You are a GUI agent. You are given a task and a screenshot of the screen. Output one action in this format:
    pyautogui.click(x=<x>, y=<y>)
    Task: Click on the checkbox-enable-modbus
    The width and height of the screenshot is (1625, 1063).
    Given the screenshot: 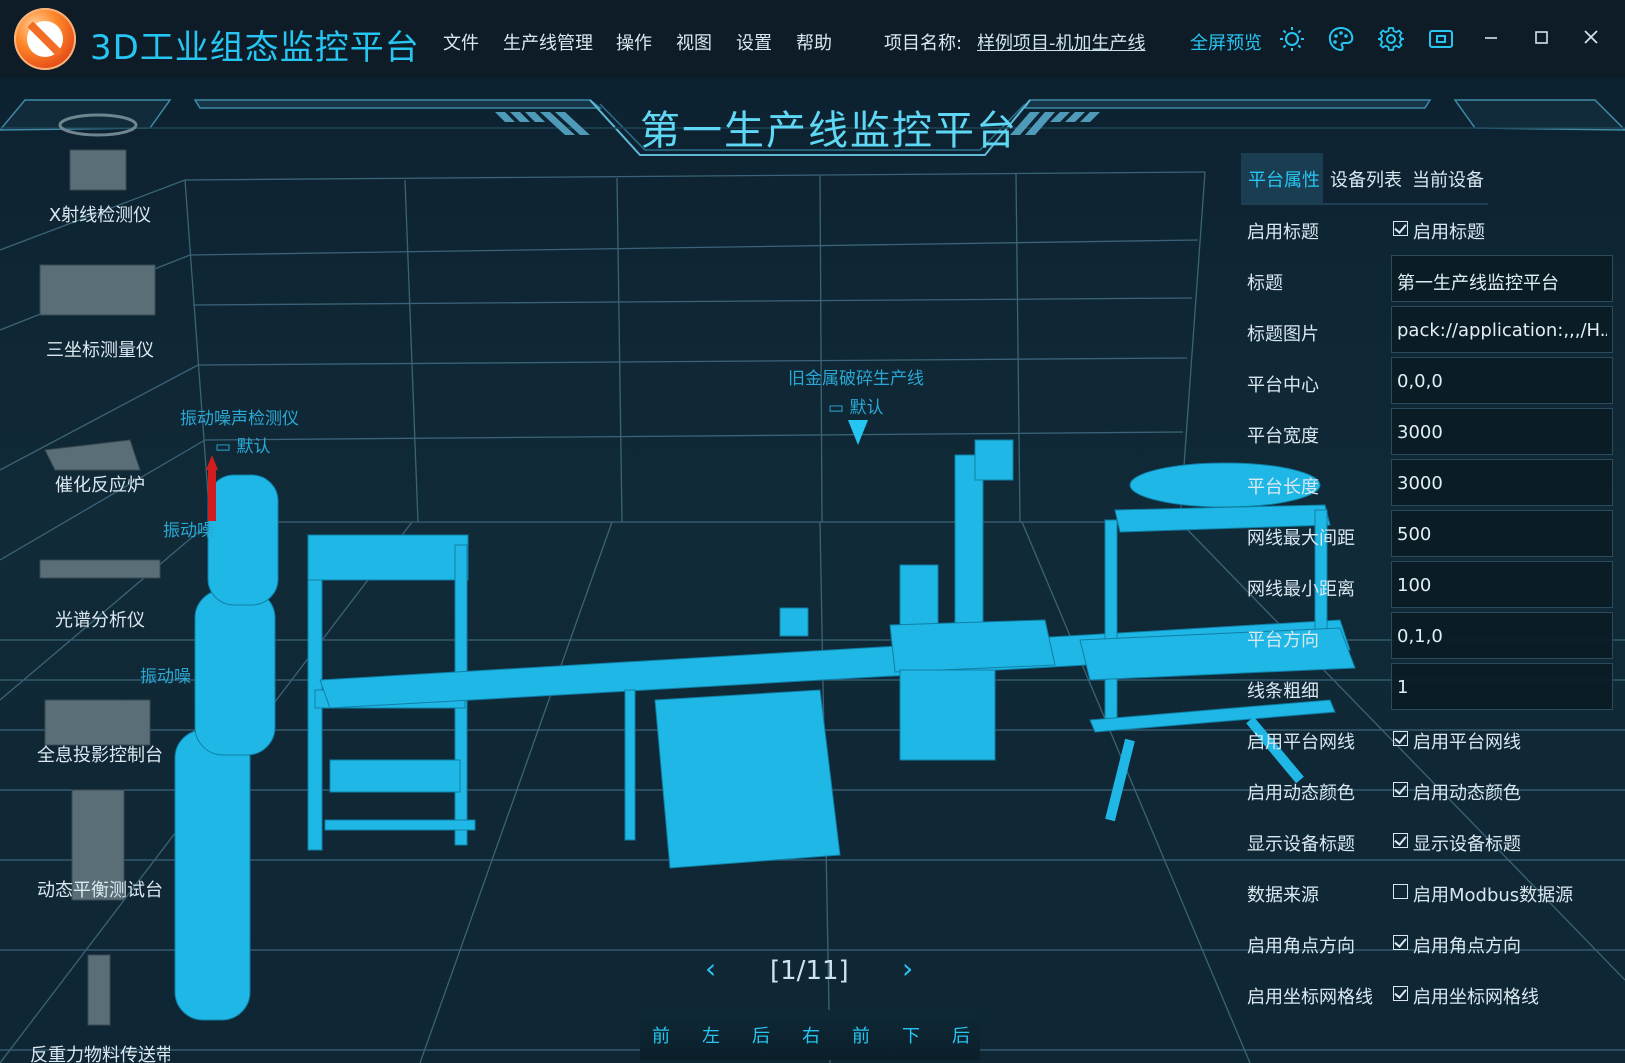 What is the action you would take?
    pyautogui.click(x=1400, y=891)
    